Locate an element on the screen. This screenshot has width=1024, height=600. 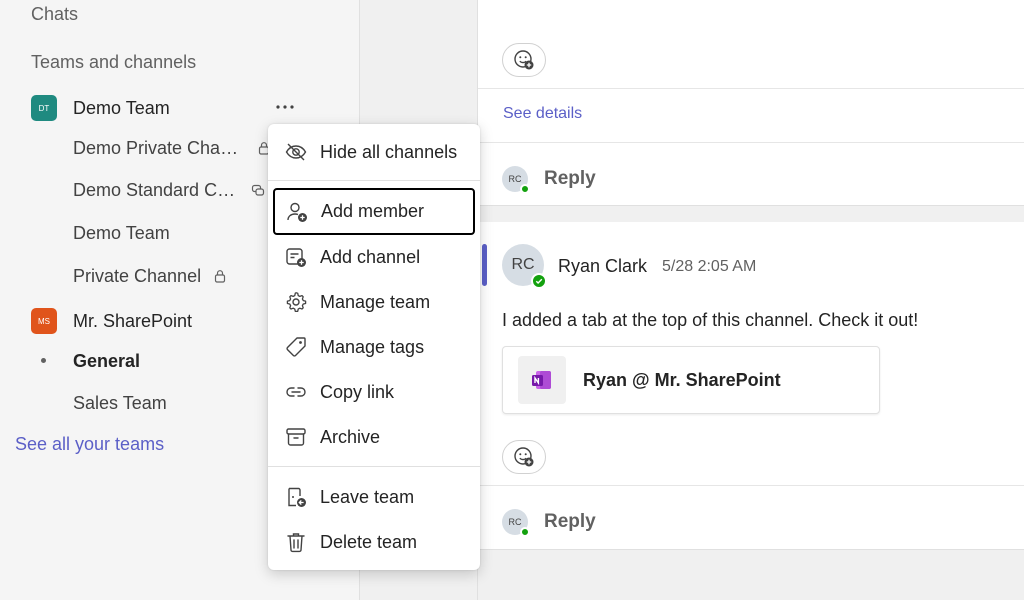
team-avatar: MS is located at coordinates (44, 321).